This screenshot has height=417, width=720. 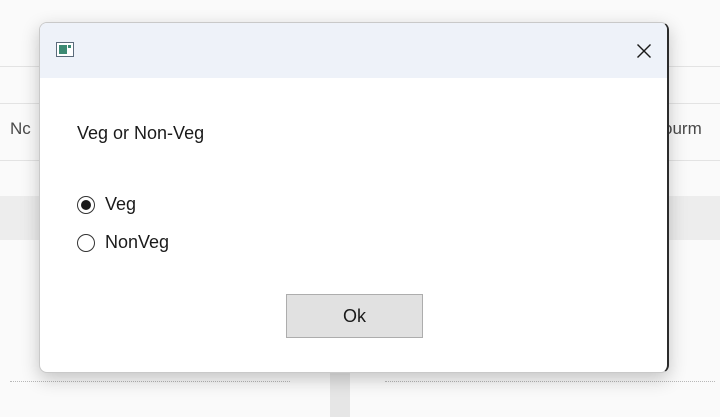 I want to click on close-button, so click(x=644, y=50).